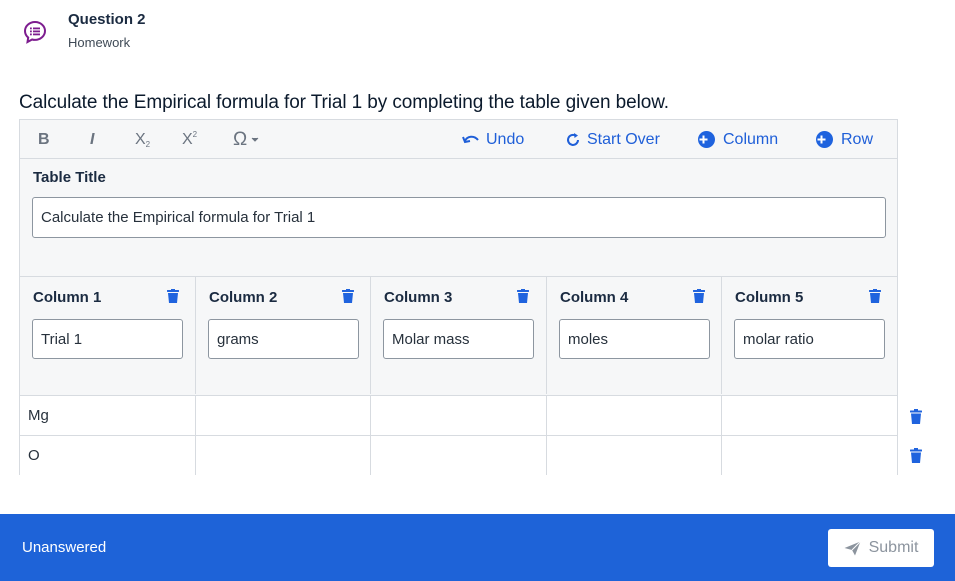 The width and height of the screenshot is (955, 581). I want to click on superscript-label: X, so click(187, 139).